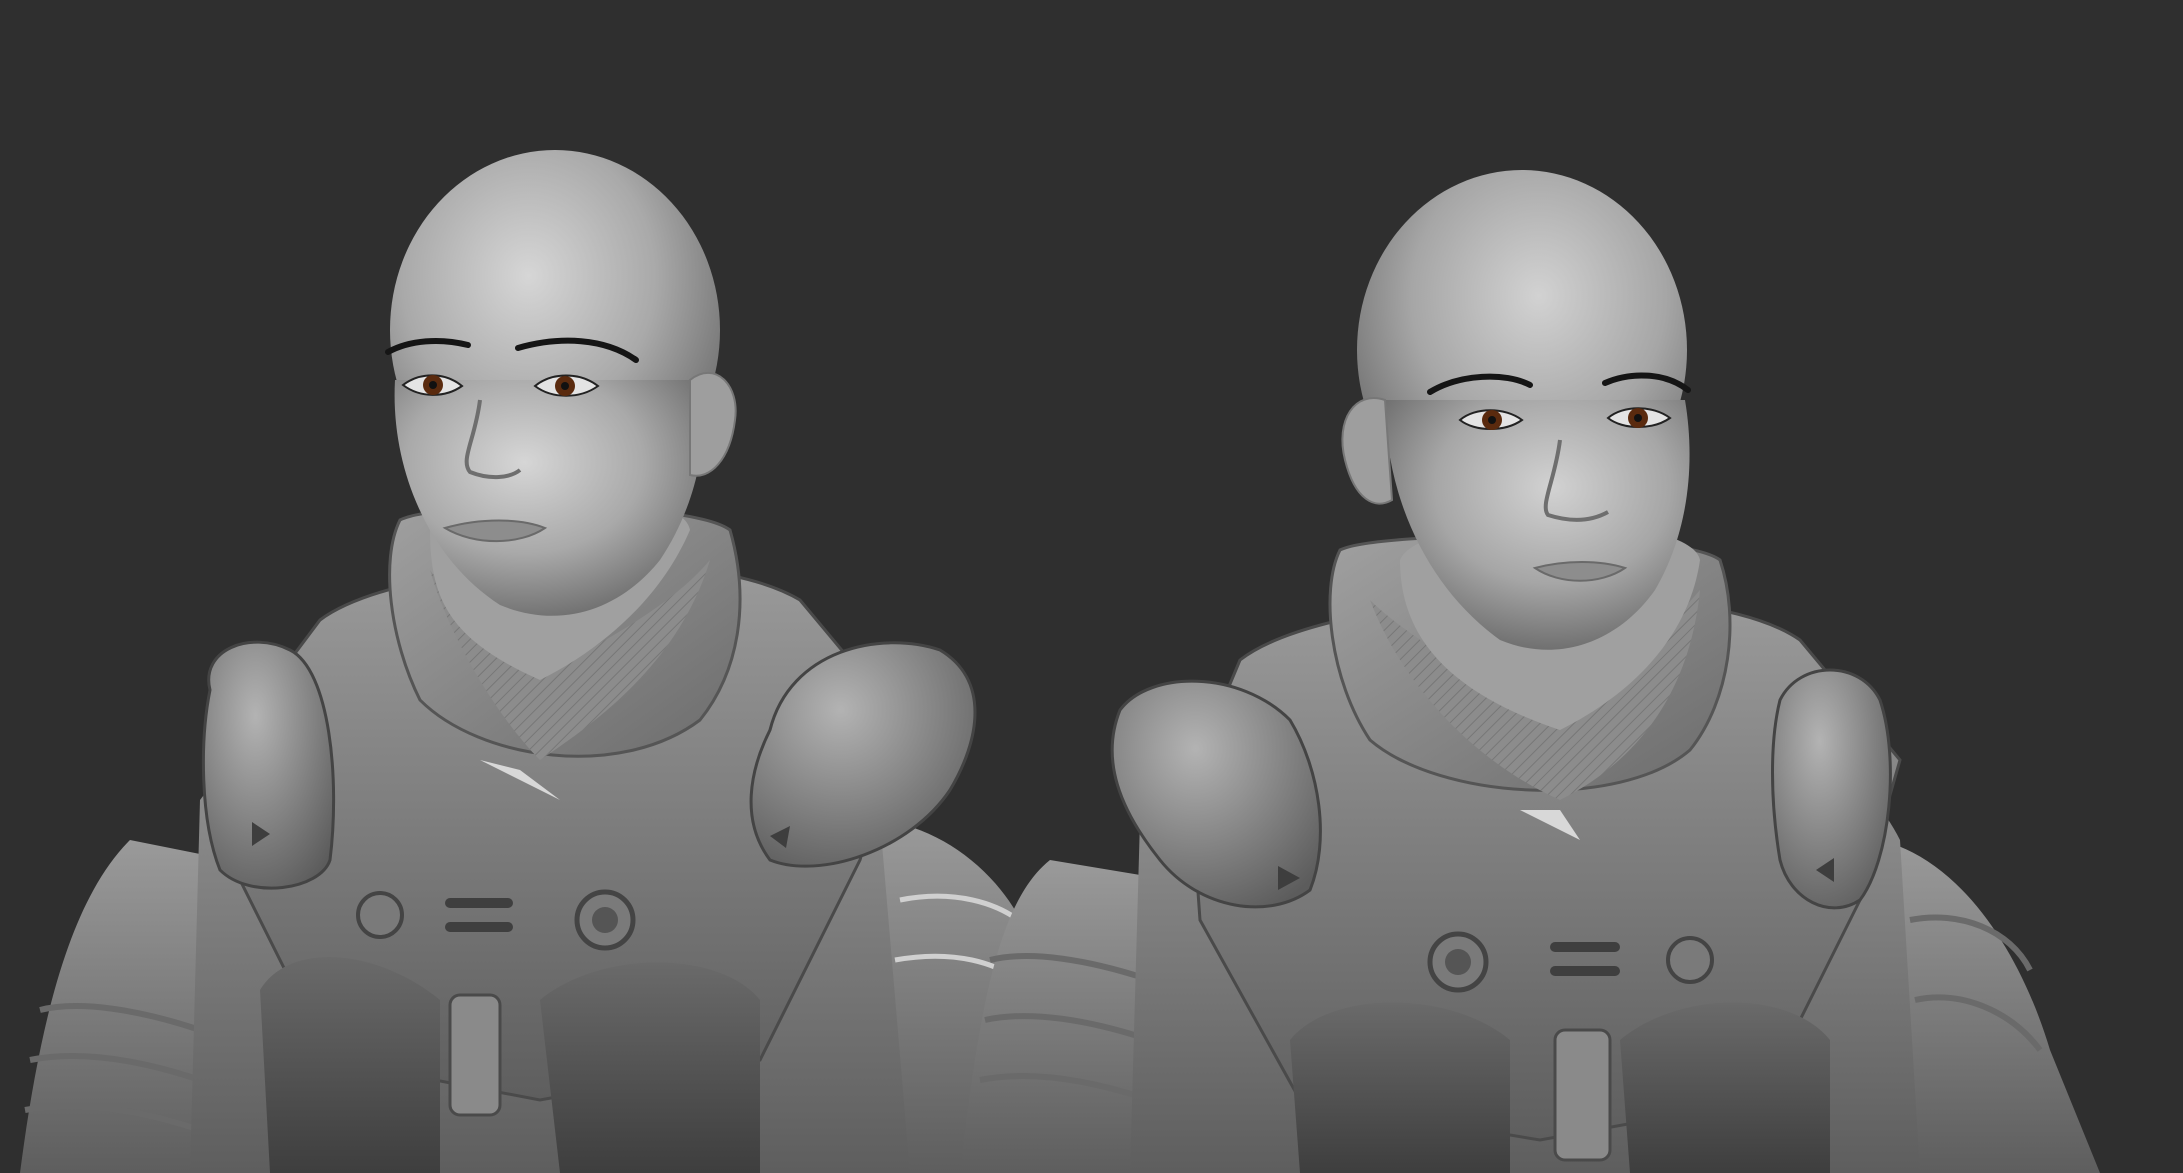 The height and width of the screenshot is (1173, 2183). What do you see at coordinates (479, 903) in the screenshot?
I see `left-figure-vent-top` at bounding box center [479, 903].